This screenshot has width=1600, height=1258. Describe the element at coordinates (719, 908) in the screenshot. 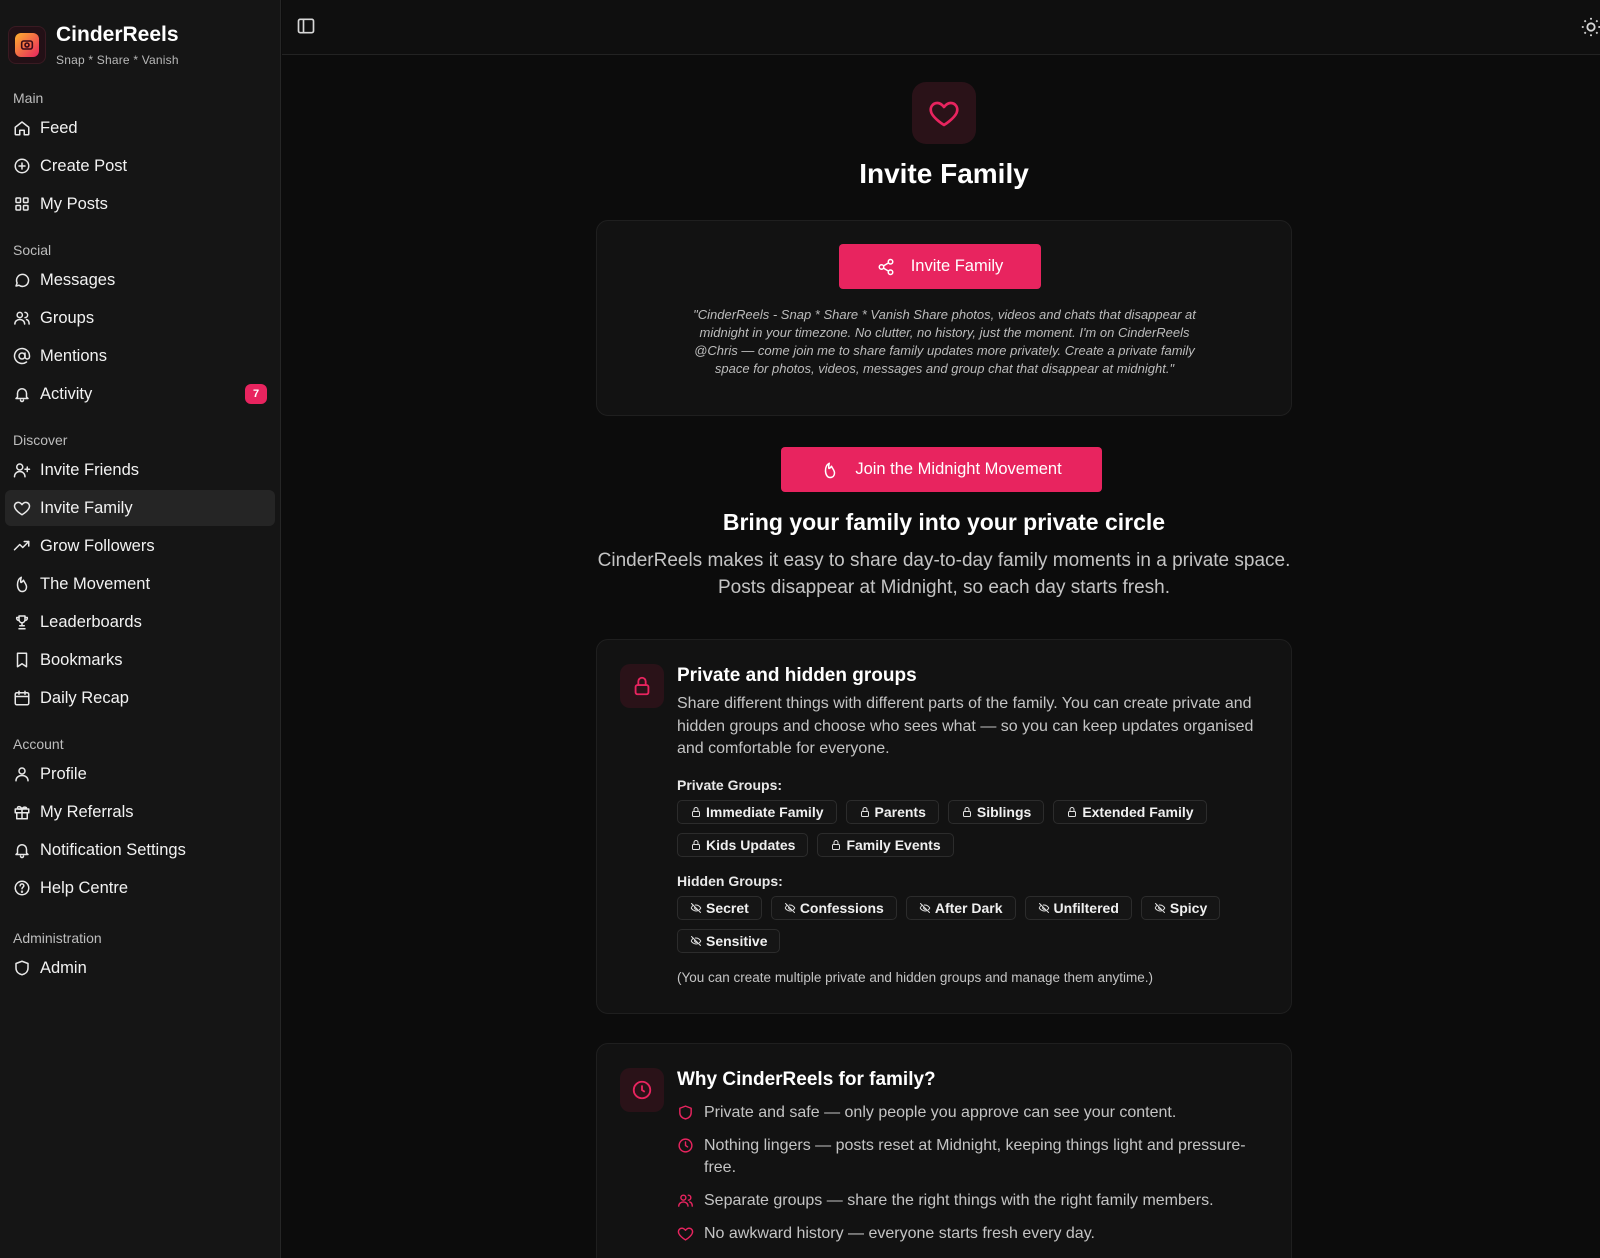

I see `hidden-group-chip: Secret` at that location.